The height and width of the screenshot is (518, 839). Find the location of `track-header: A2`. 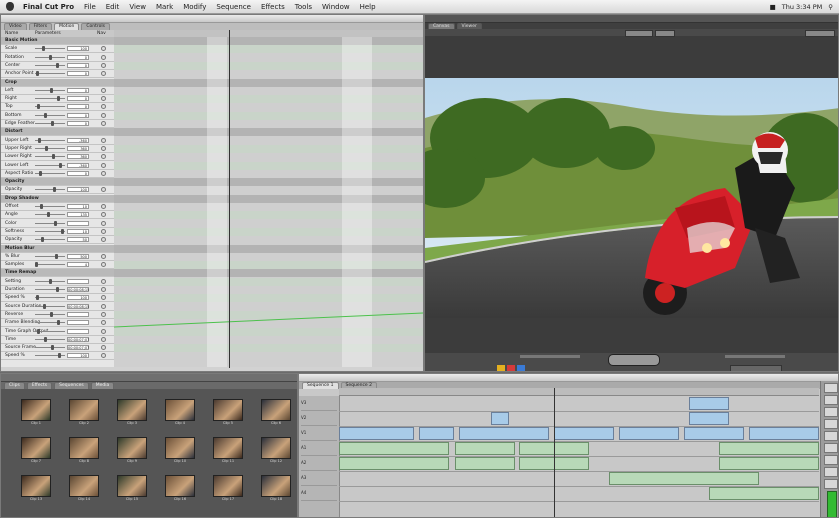

track-header: A2 is located at coordinates (319, 463).